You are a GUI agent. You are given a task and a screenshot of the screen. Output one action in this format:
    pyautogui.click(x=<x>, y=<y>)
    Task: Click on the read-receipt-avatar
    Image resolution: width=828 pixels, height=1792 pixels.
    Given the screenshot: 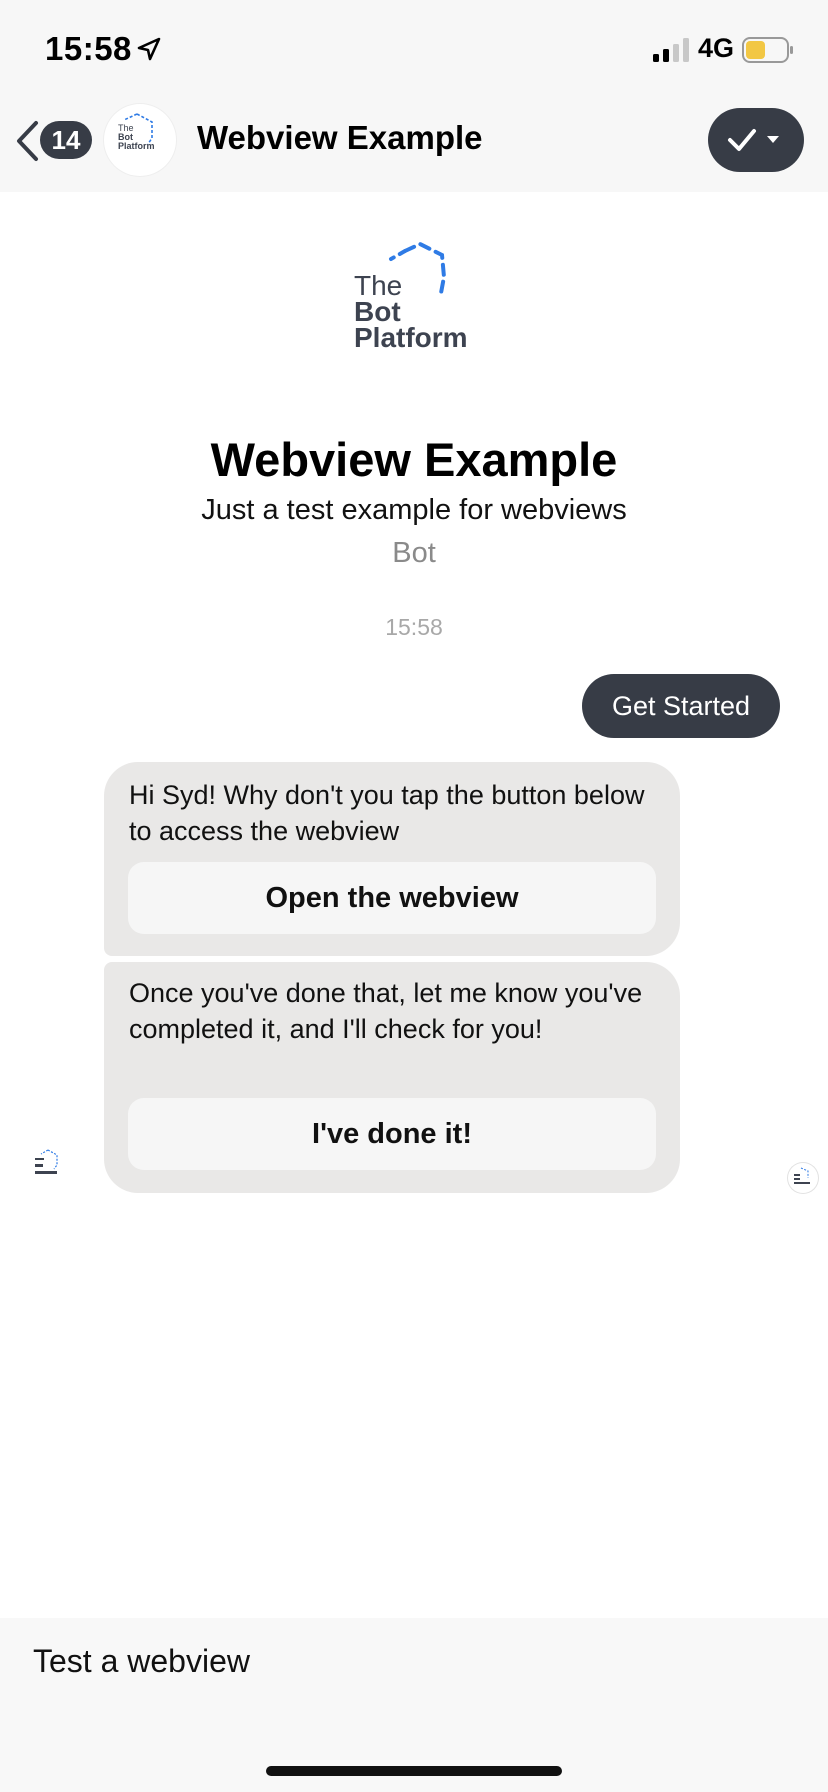 What is the action you would take?
    pyautogui.click(x=803, y=1178)
    